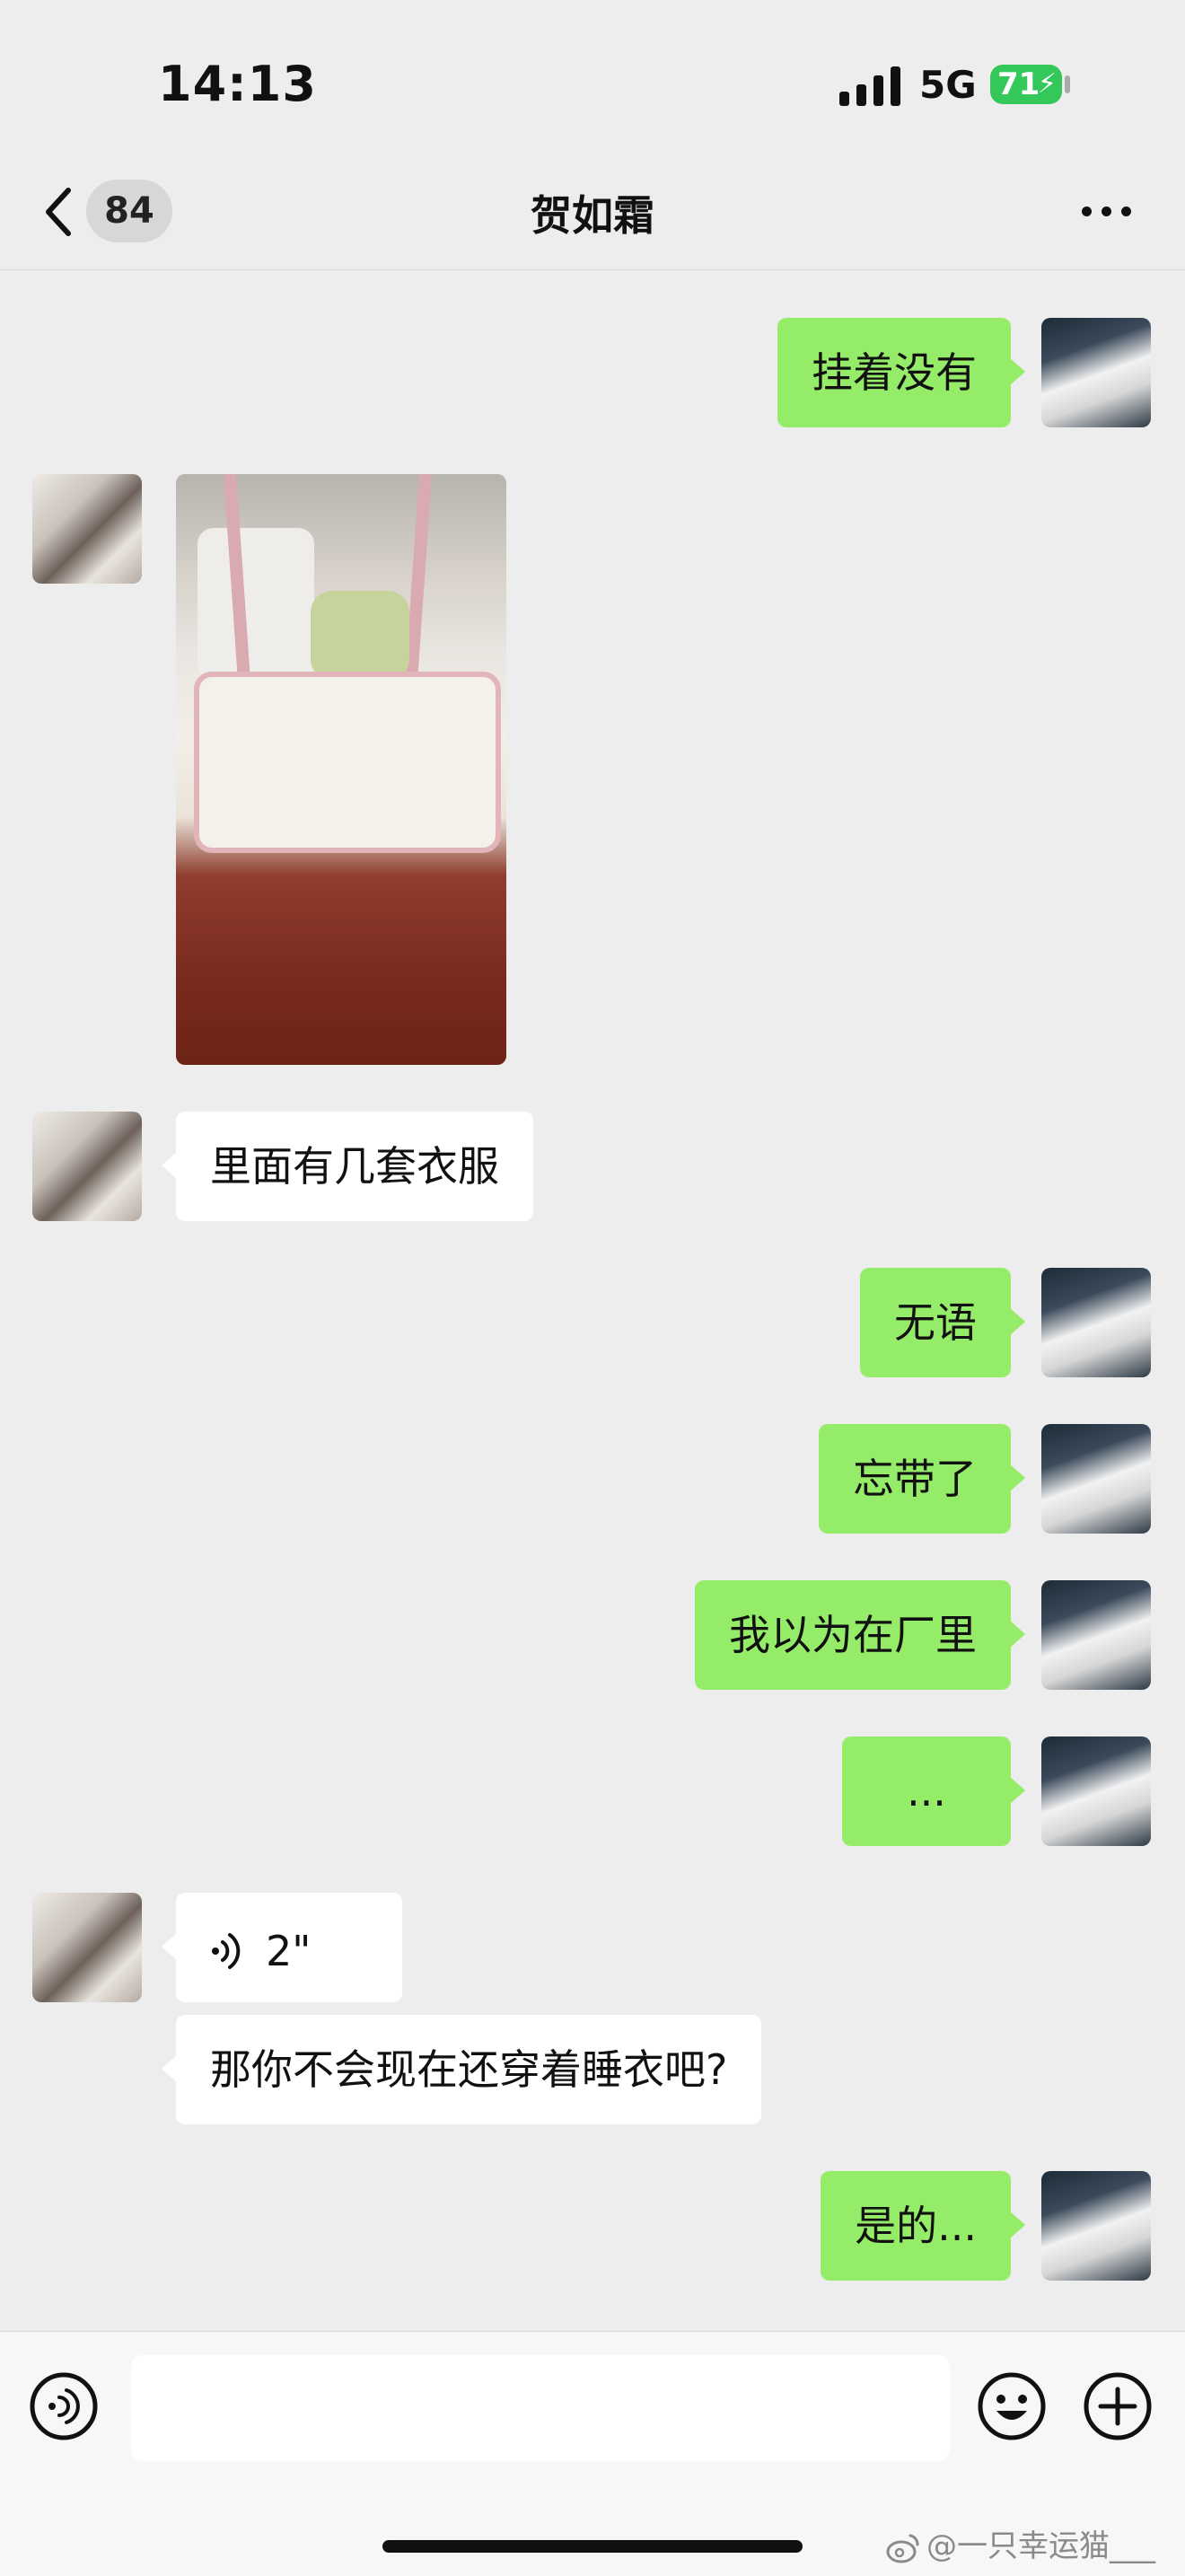 The width and height of the screenshot is (1185, 2576). Describe the element at coordinates (592, 85) in the screenshot. I see `status-bar: 14:13 5G 71 ⚡` at that location.